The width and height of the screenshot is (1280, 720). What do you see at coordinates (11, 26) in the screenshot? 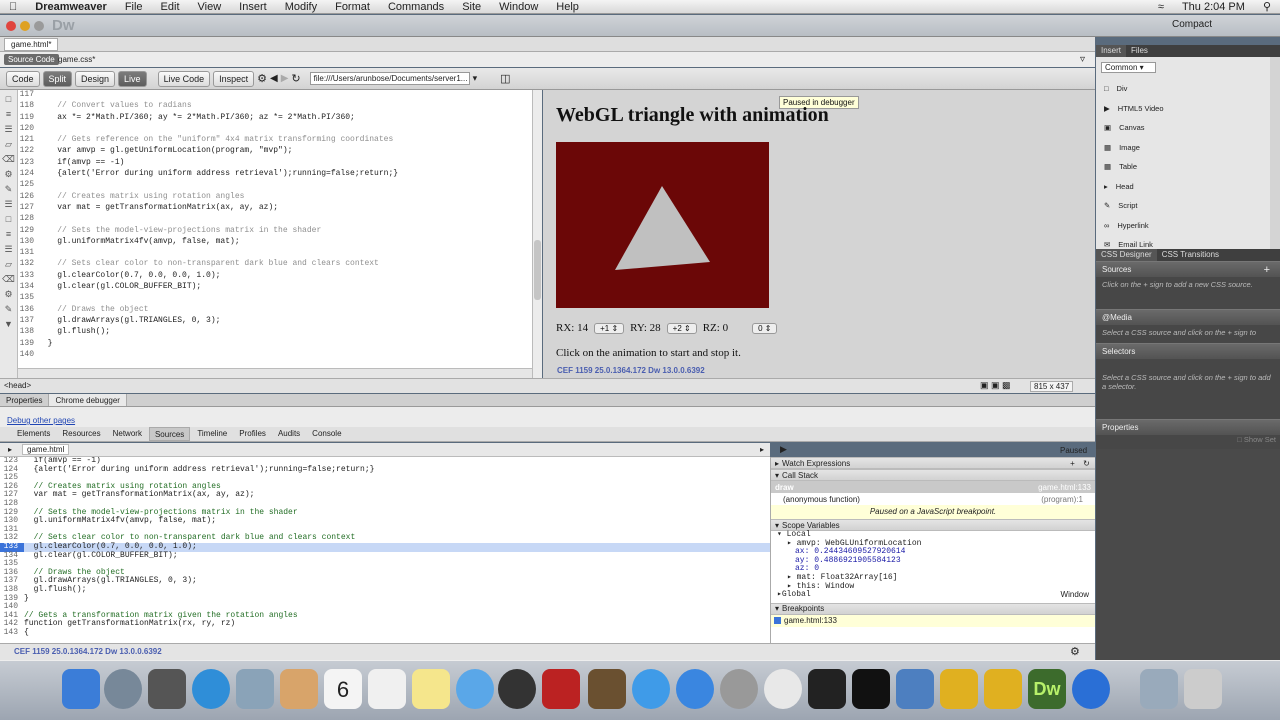
I see `close-icon` at bounding box center [11, 26].